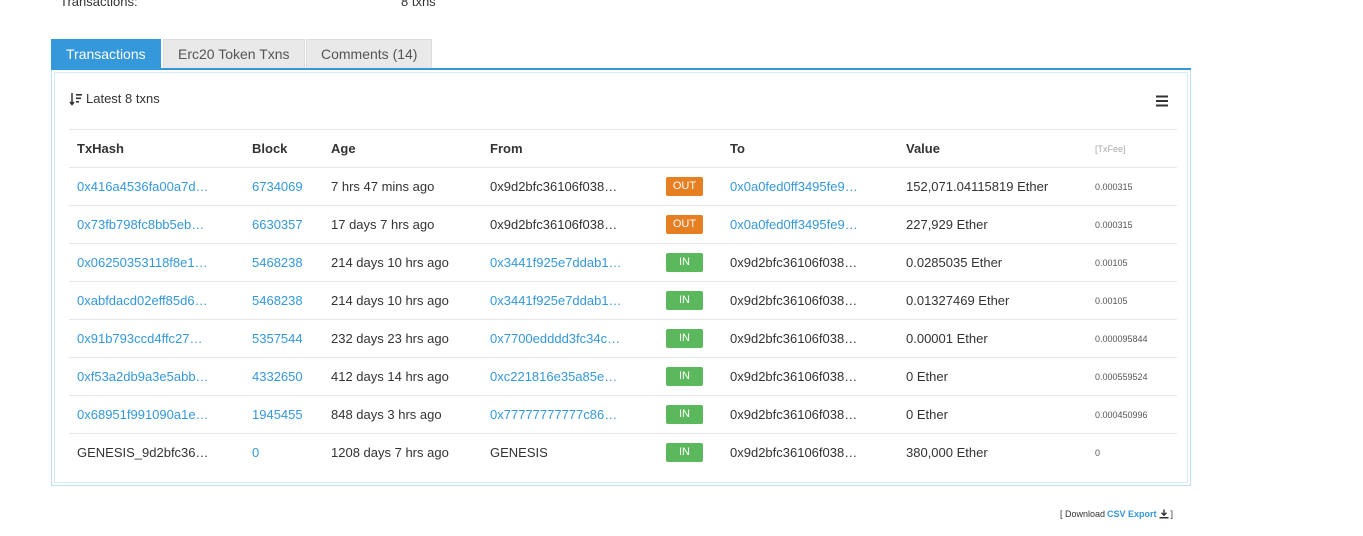 This screenshot has width=1363, height=536. Describe the element at coordinates (234, 53) in the screenshot. I see `tab-erc20-token-txns: Erc20 Token Txns` at that location.